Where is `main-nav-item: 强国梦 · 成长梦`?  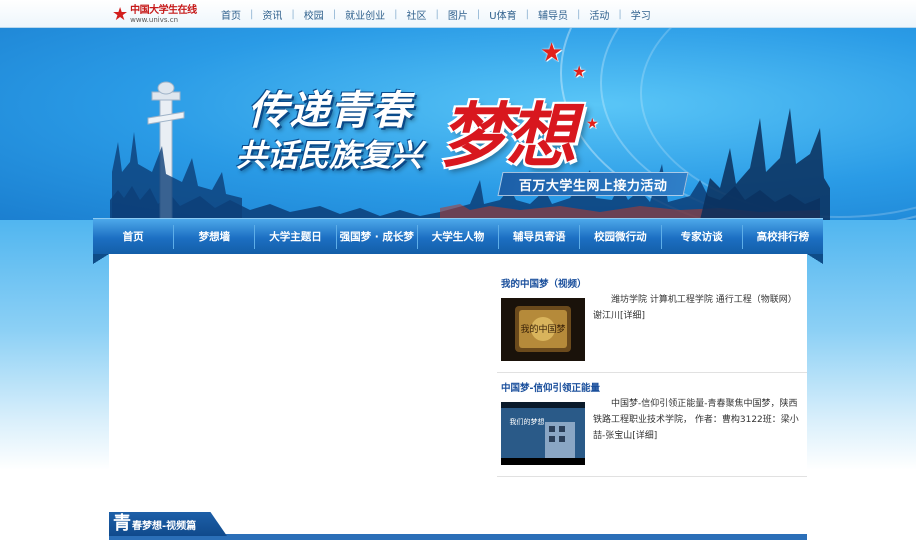
main-nav-item: 强国梦 · 成长梦 is located at coordinates (377, 236).